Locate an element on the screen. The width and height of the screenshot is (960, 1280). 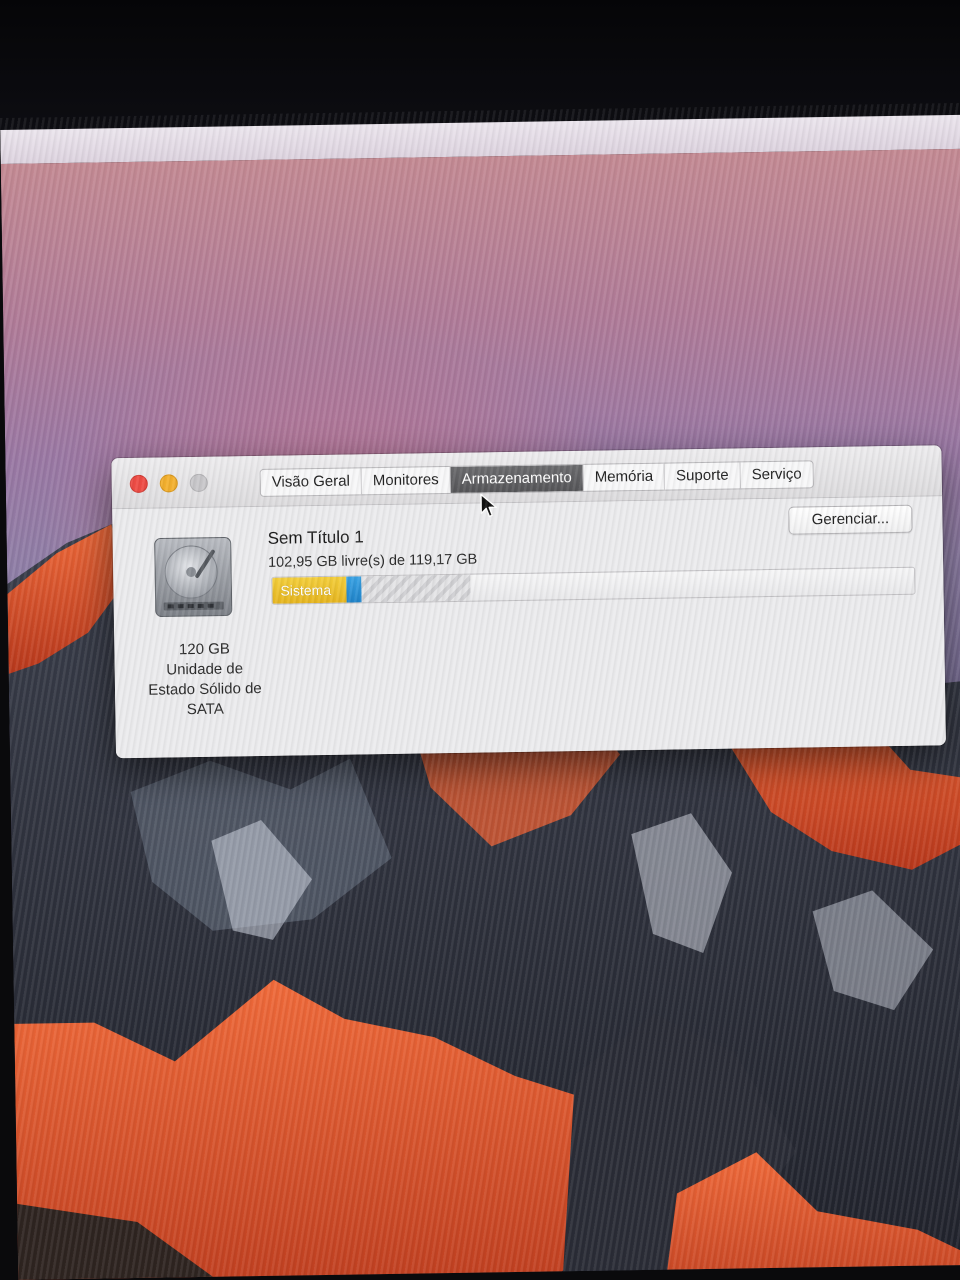
storage-segment-label: Sistema is located at coordinates (306, 590).